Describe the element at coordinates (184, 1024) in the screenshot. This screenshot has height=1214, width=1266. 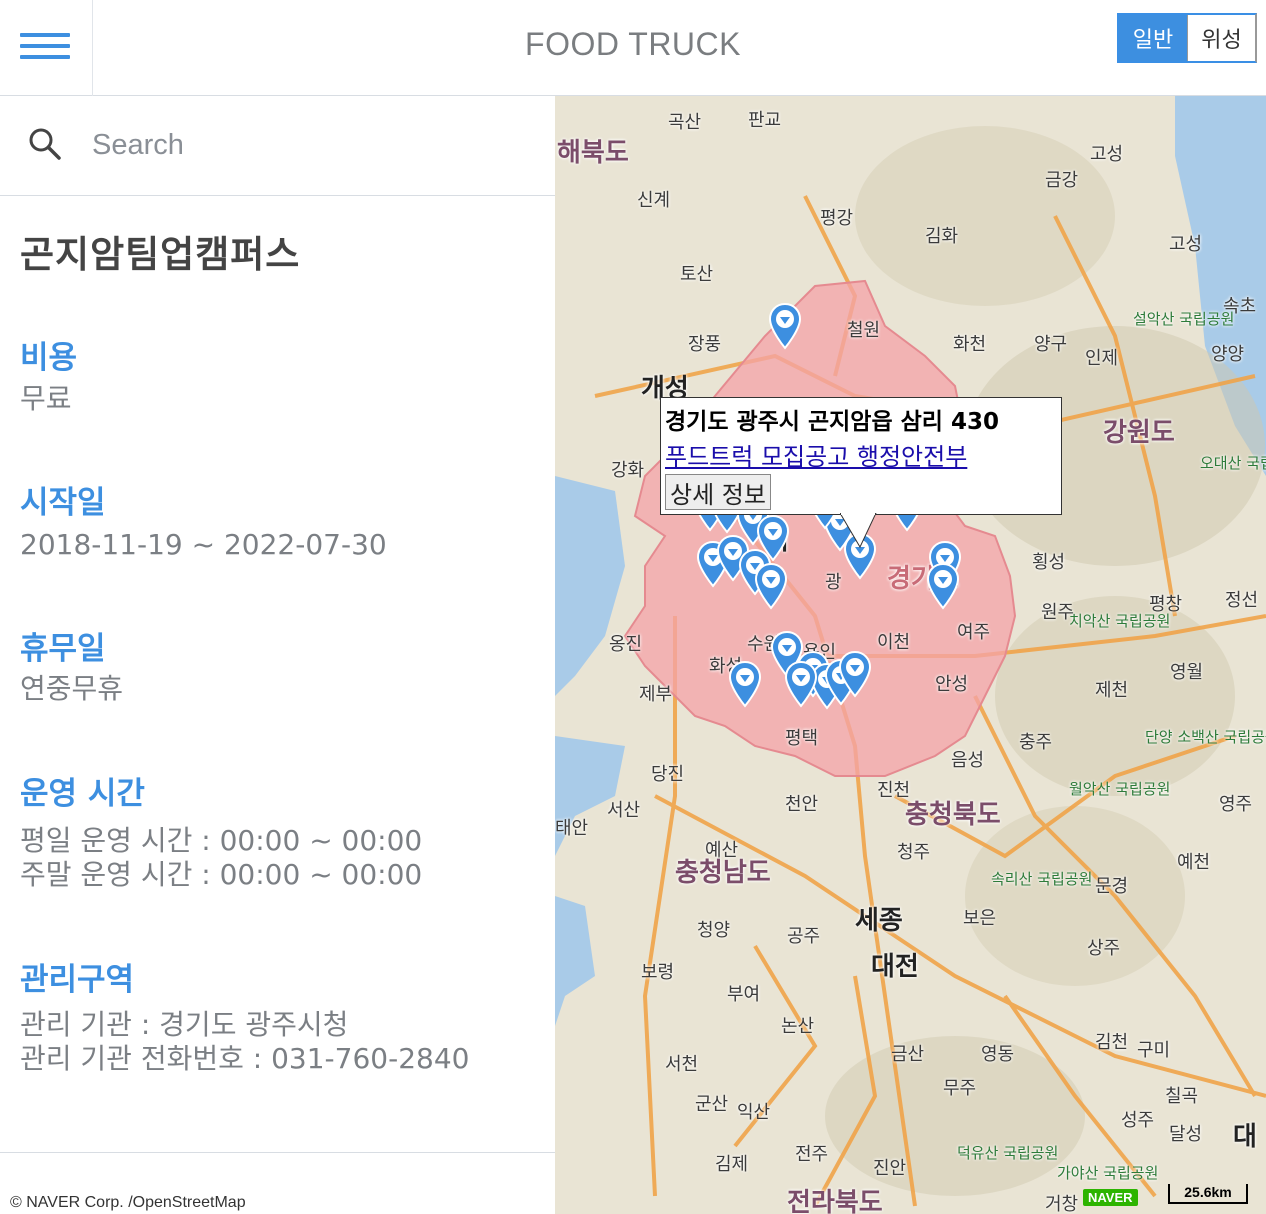
I see `area-agency: 관리 기관 : 경기도 광주시청` at that location.